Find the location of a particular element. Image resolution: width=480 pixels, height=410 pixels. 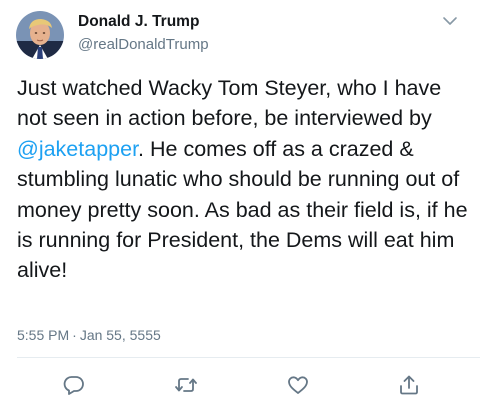

author-handle: @realDonaldTrump is located at coordinates (143, 44).